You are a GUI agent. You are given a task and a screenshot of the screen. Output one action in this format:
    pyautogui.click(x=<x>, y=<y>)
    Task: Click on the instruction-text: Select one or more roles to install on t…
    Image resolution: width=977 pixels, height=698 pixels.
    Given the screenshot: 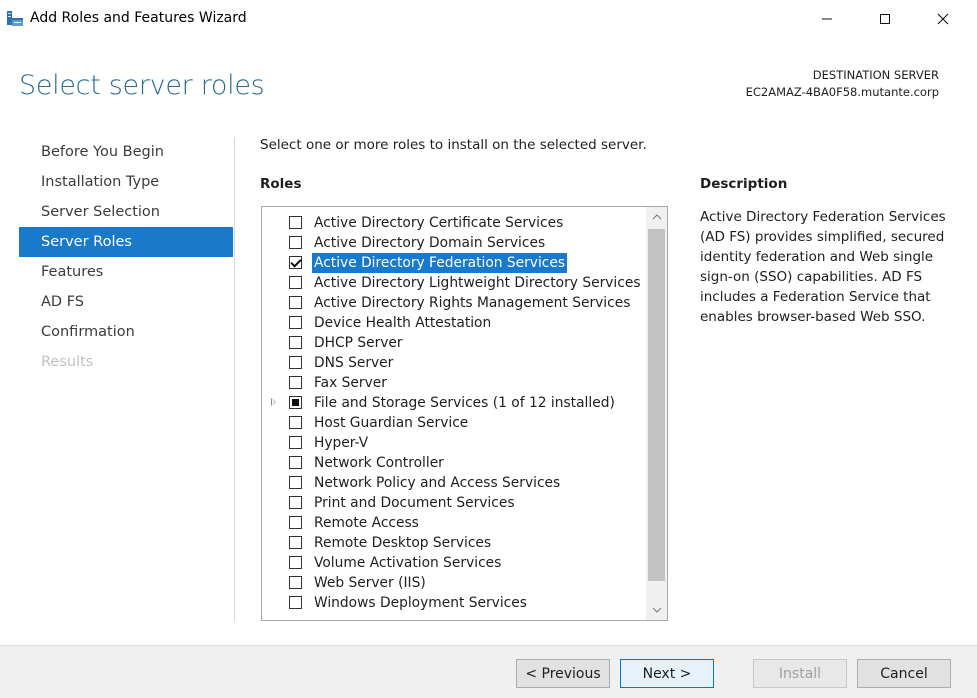 What is the action you would take?
    pyautogui.click(x=453, y=145)
    